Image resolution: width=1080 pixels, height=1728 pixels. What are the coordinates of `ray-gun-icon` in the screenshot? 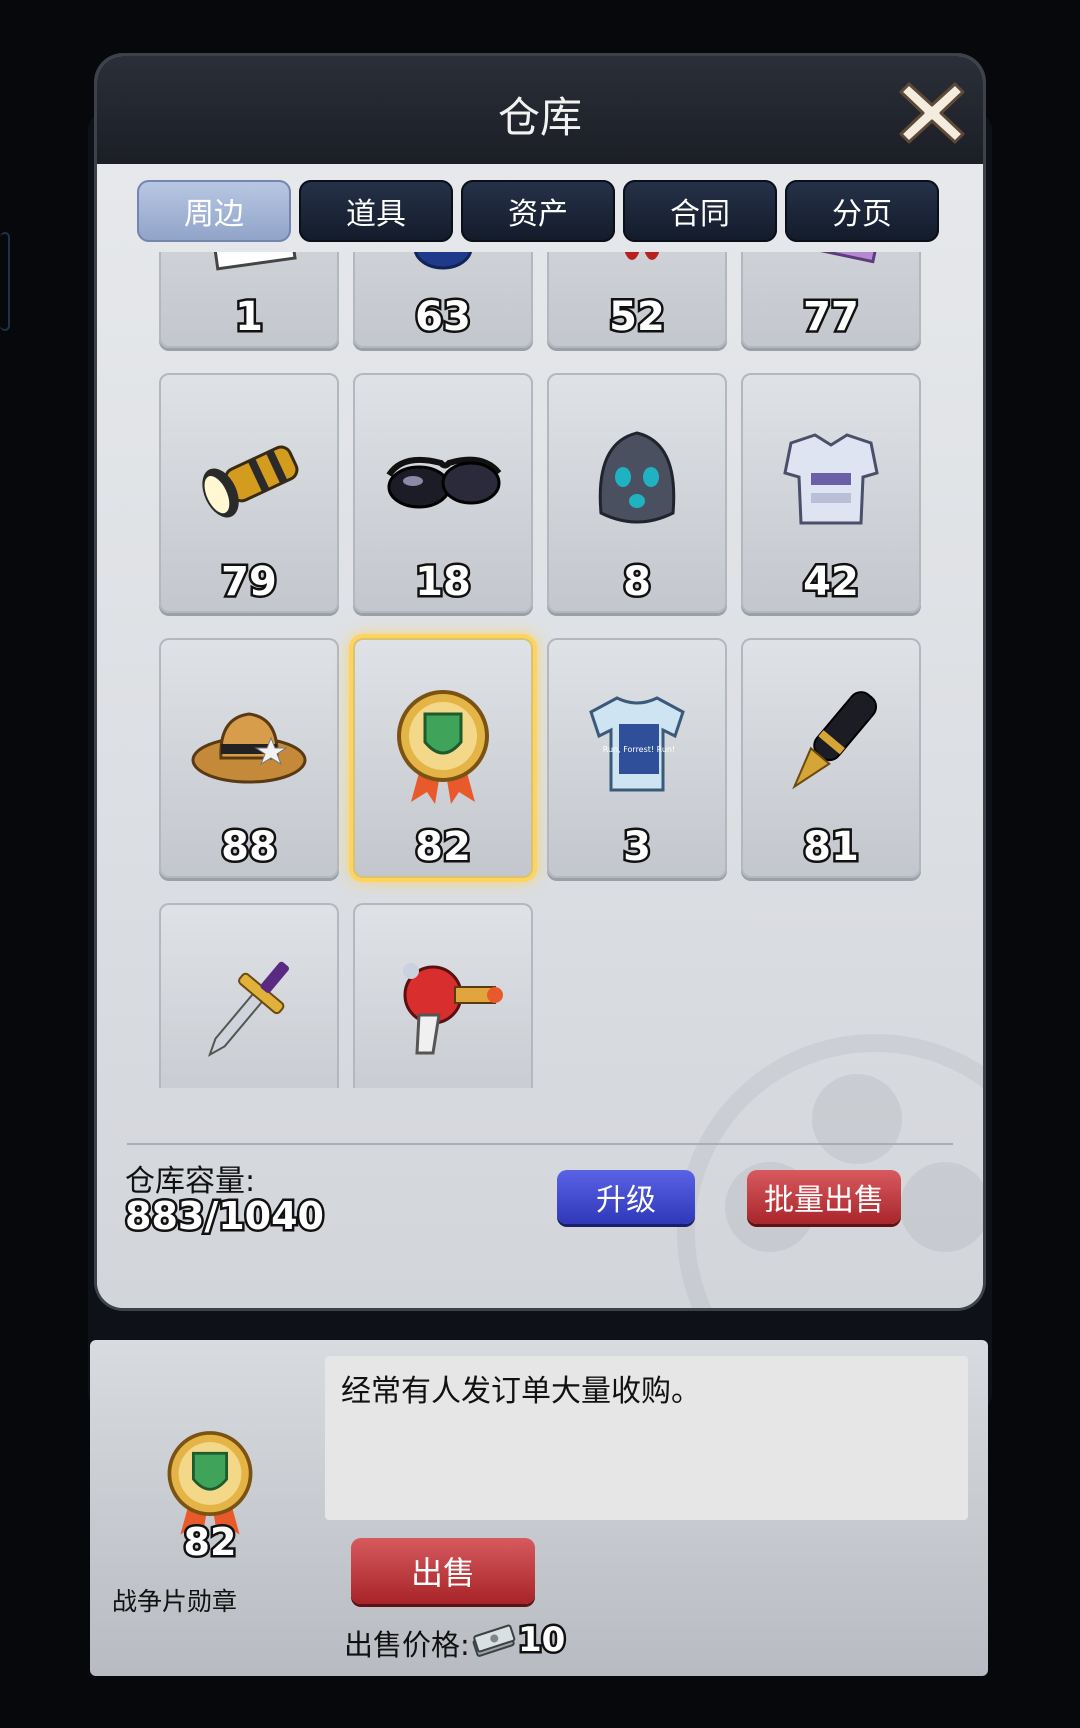 It's located at (443, 1008).